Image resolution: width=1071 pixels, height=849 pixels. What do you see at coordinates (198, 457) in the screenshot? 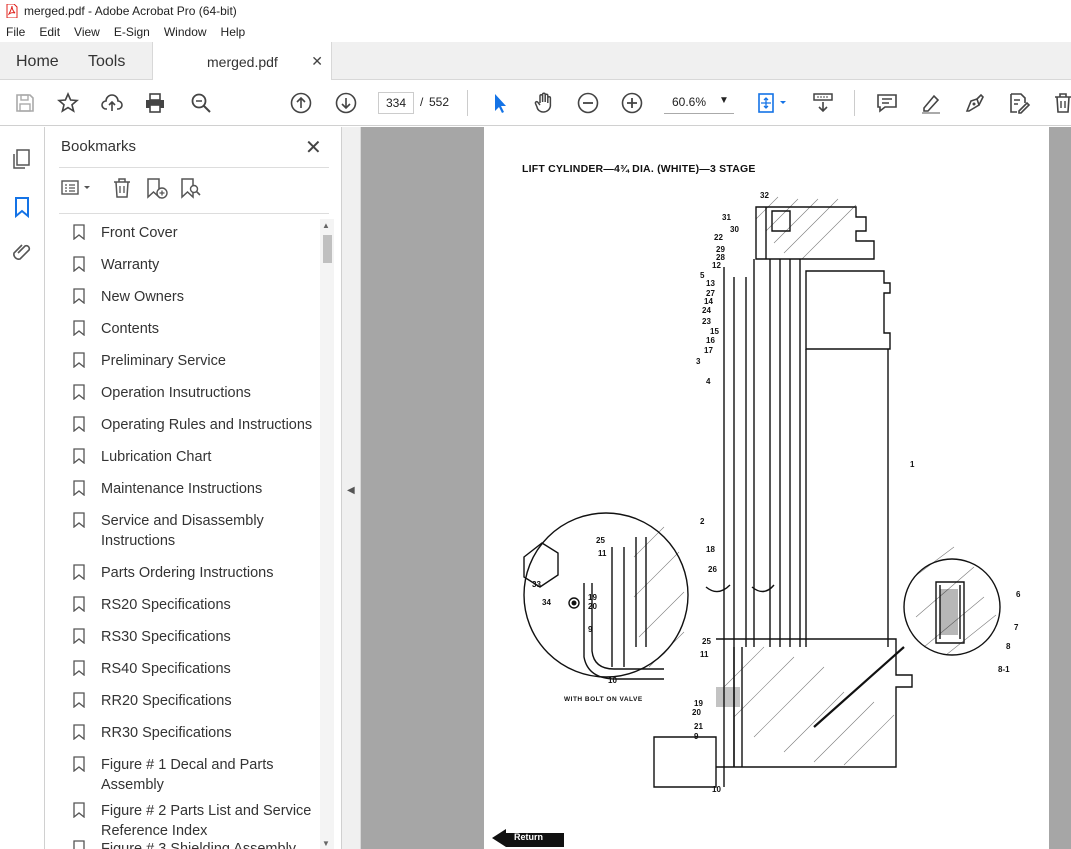
I see `bookmark-item: Lubrication Chart` at bounding box center [198, 457].